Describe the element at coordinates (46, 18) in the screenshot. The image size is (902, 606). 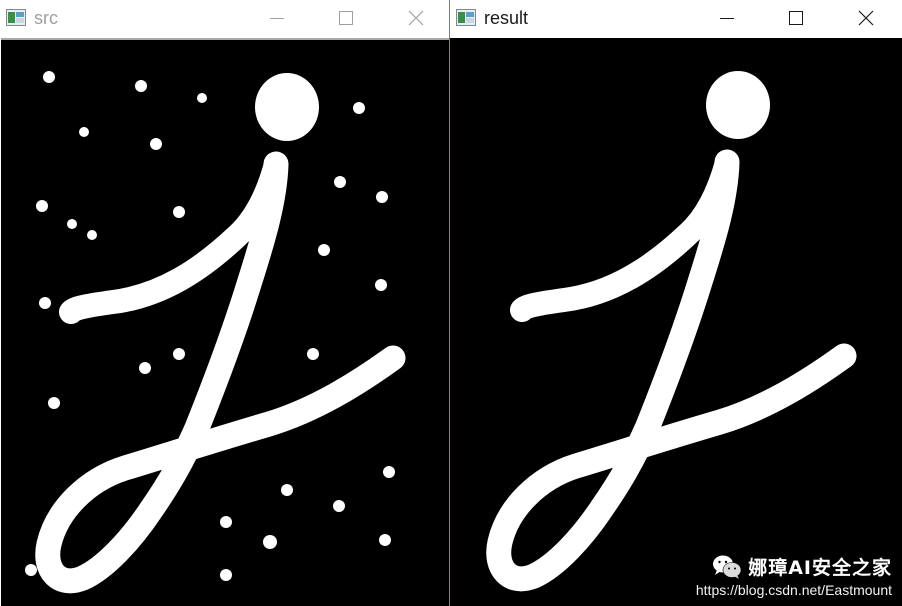
I see `window-title: src` at that location.